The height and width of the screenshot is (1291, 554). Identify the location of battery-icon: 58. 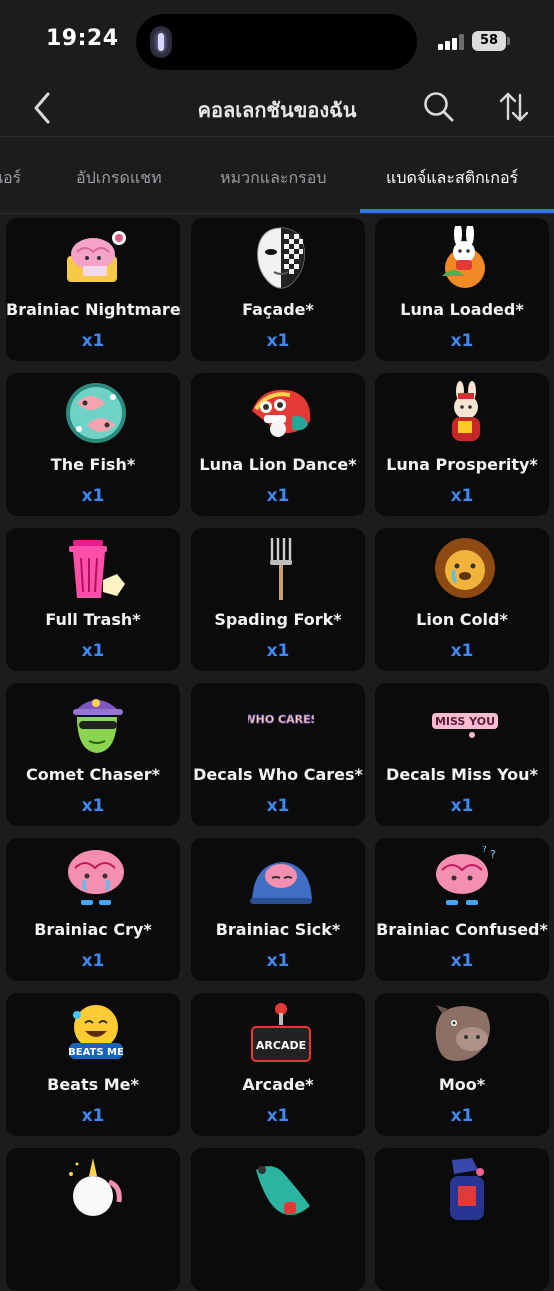
(491, 41).